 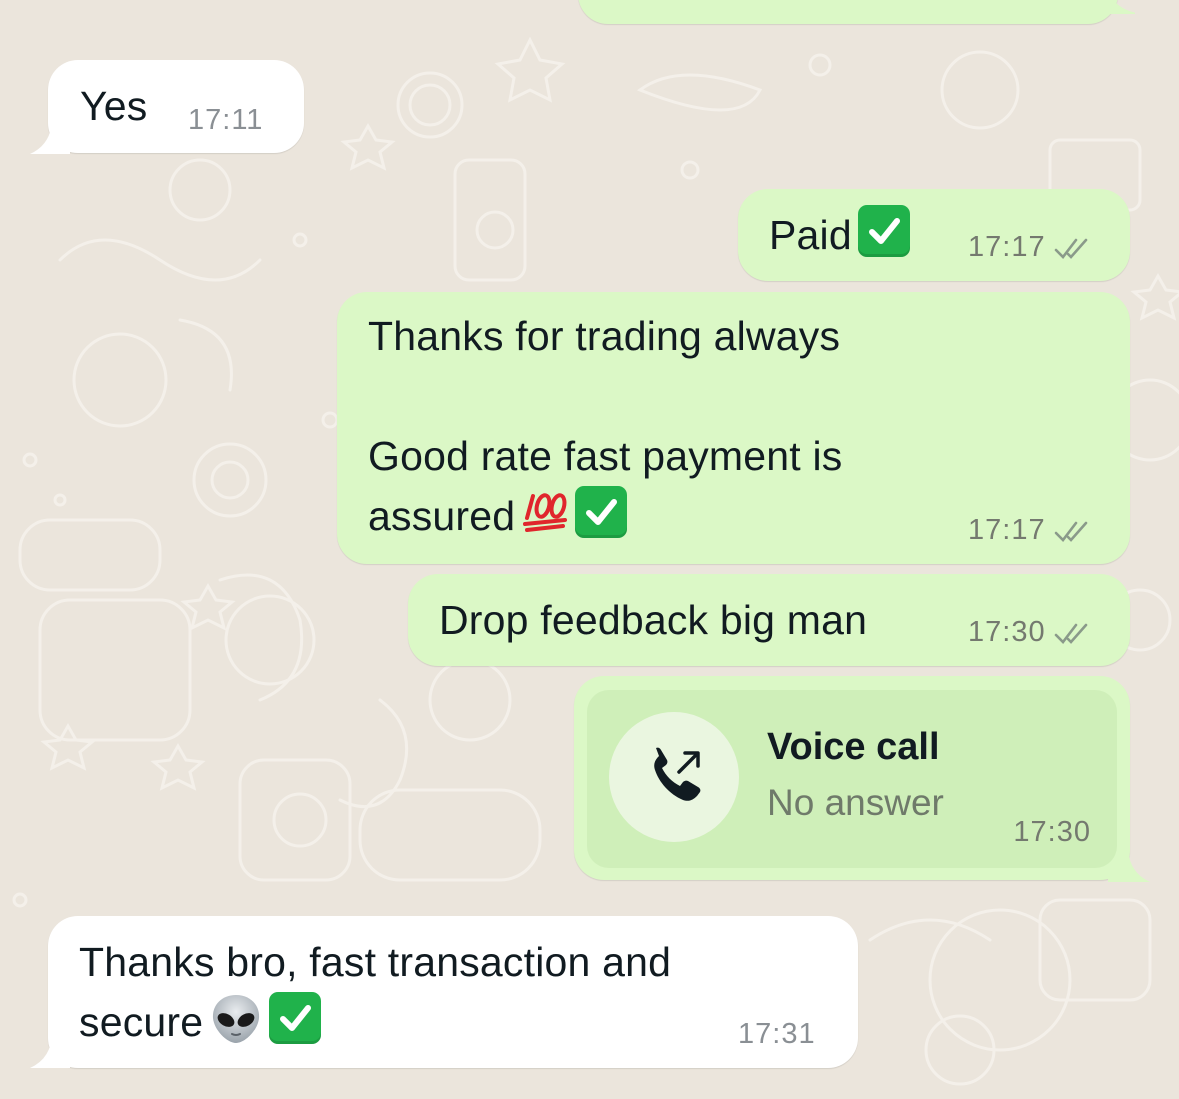 I want to click on message-timestamp: 17:31, so click(x=777, y=1034).